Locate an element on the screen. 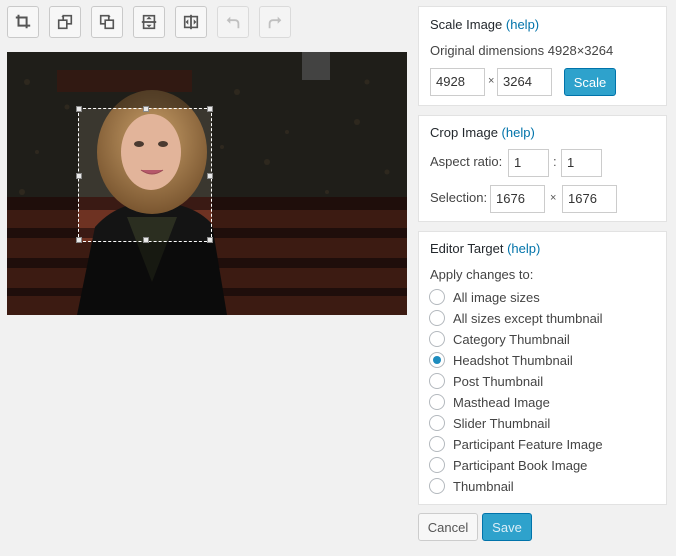  target-option-label: Category Thumbnail is located at coordinates (511, 339).